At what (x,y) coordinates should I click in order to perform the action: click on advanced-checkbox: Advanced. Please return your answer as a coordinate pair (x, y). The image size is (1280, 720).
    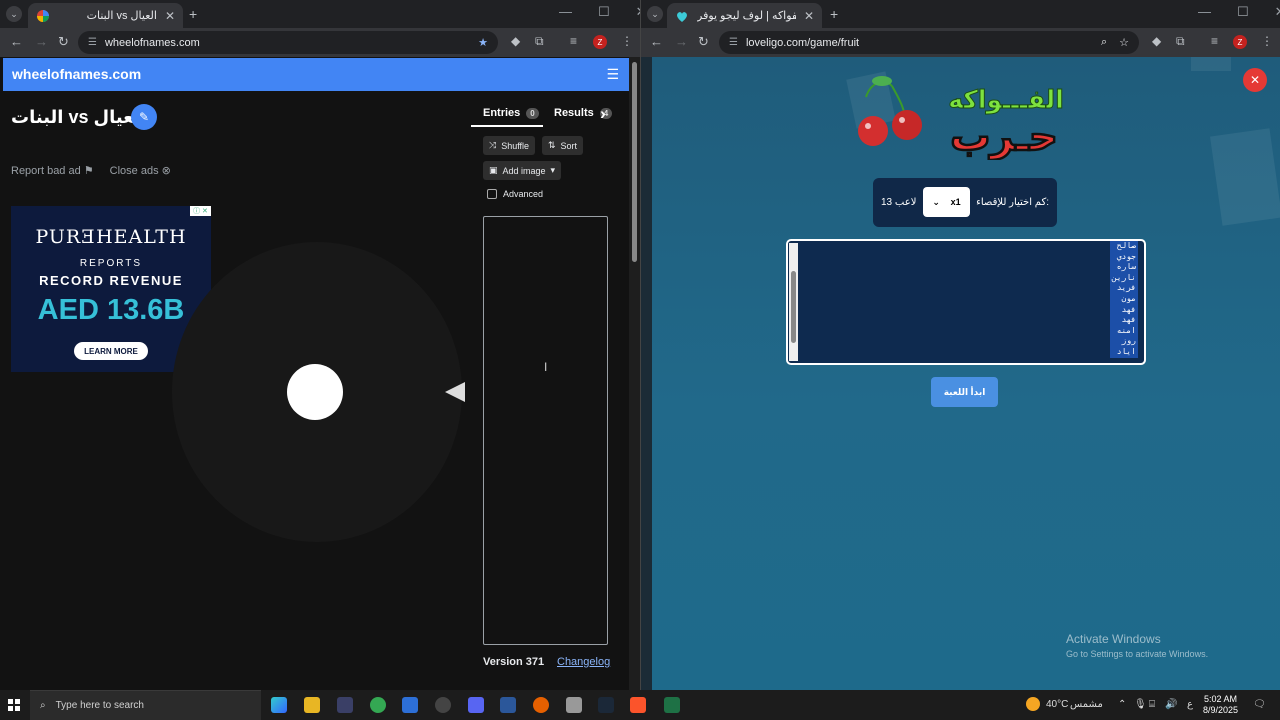
    Looking at the image, I should click on (515, 194).